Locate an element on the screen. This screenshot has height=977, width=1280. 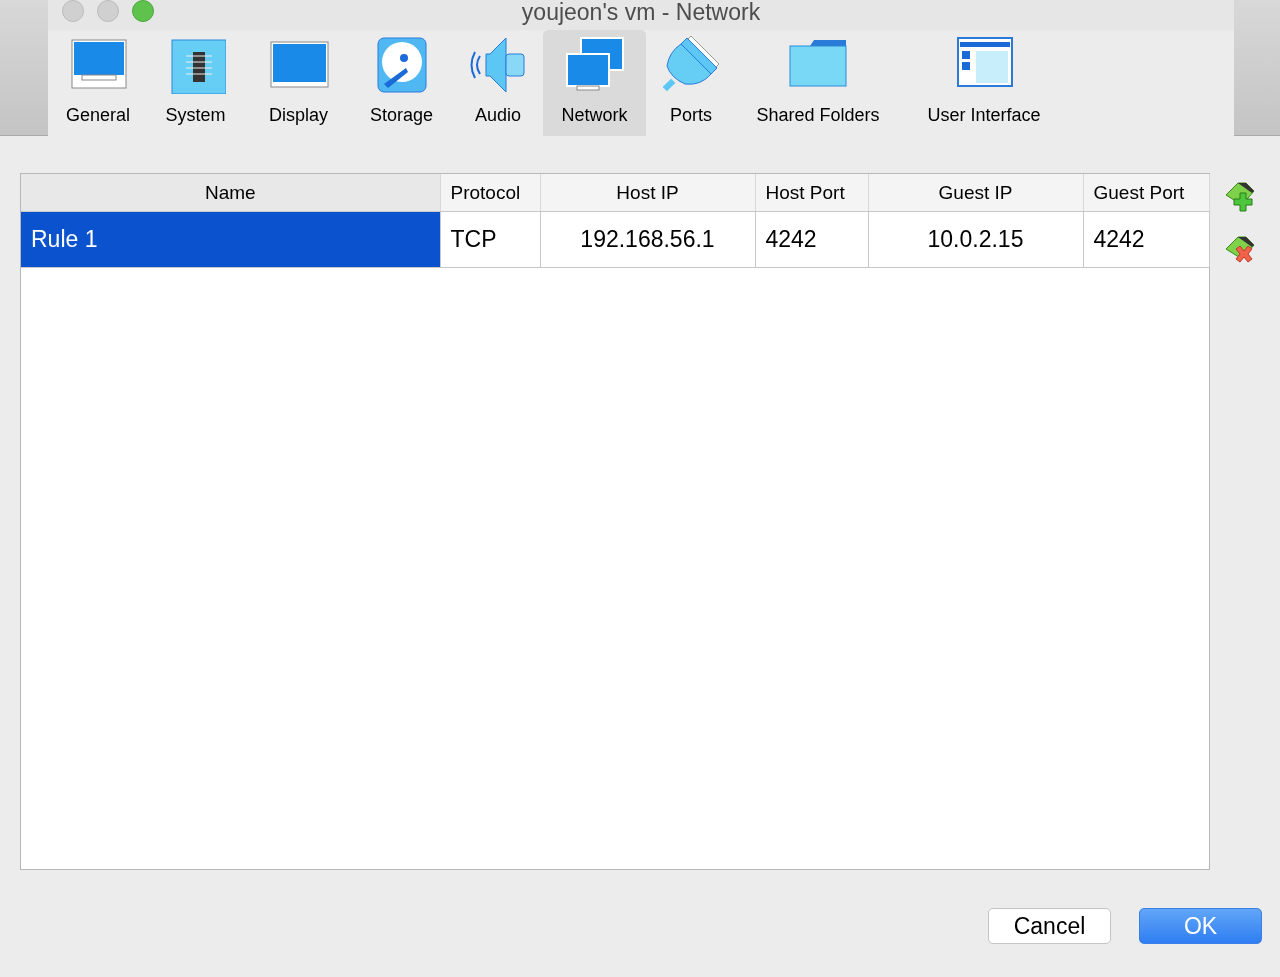
toolbar-tab: Shared Folders is located at coordinates (818, 83).